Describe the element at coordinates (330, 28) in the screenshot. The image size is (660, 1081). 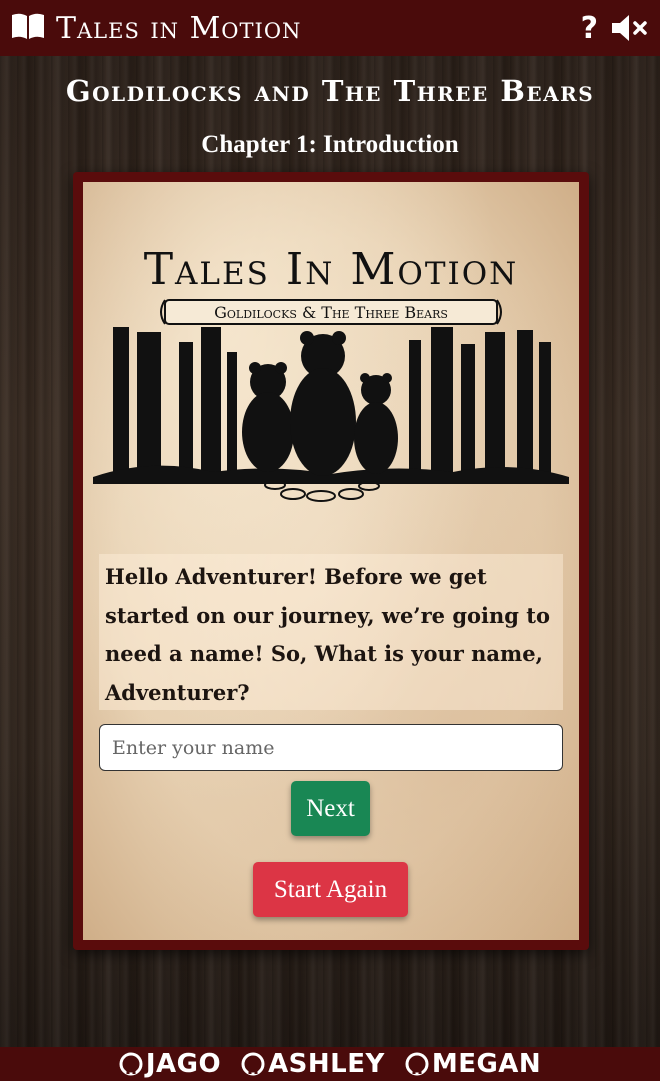
I see `top-navbar: Tales in Motion ?` at that location.